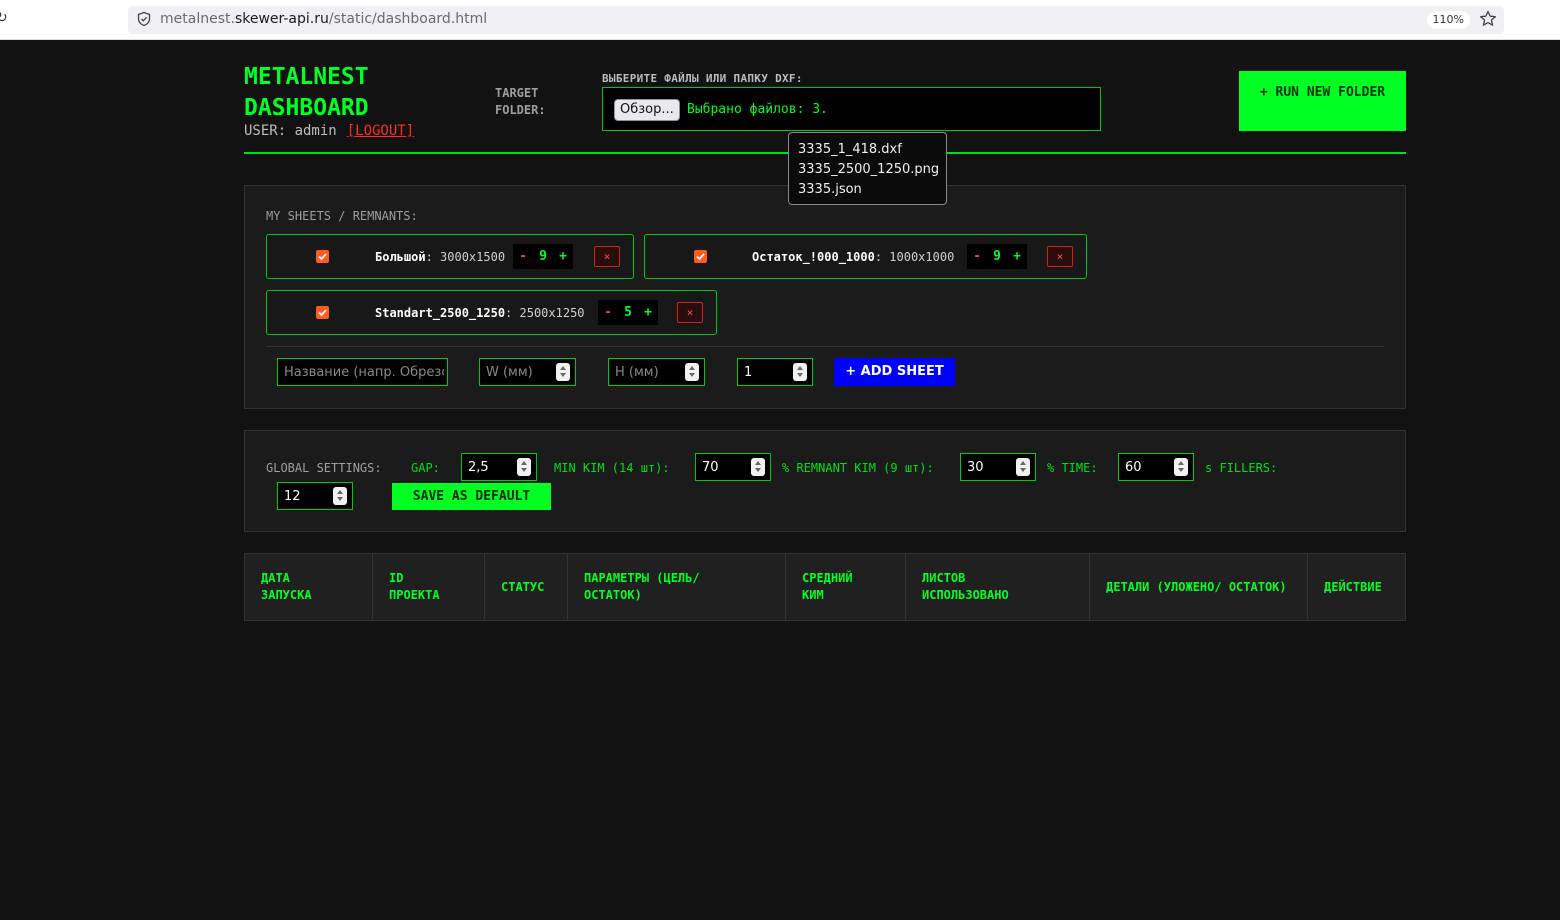 Image resolution: width=1560 pixels, height=920 pixels. I want to click on width-input: W (мм), so click(527, 372).